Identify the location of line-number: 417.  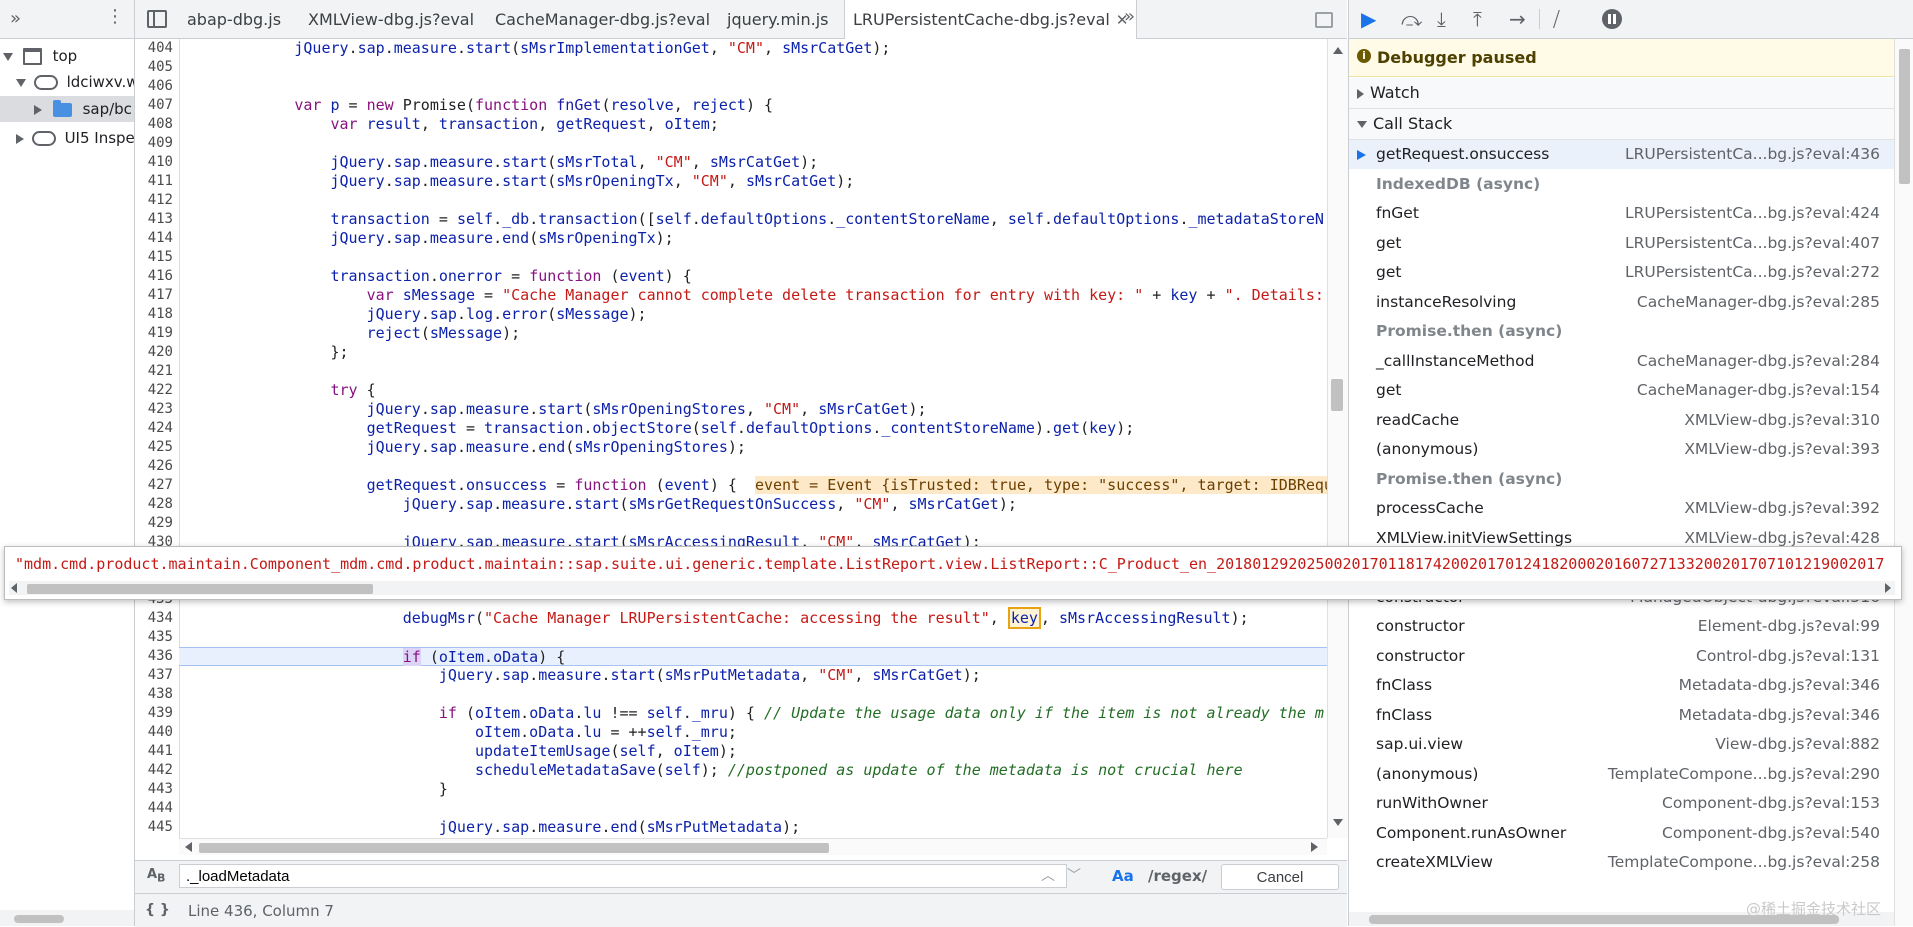
(154, 295).